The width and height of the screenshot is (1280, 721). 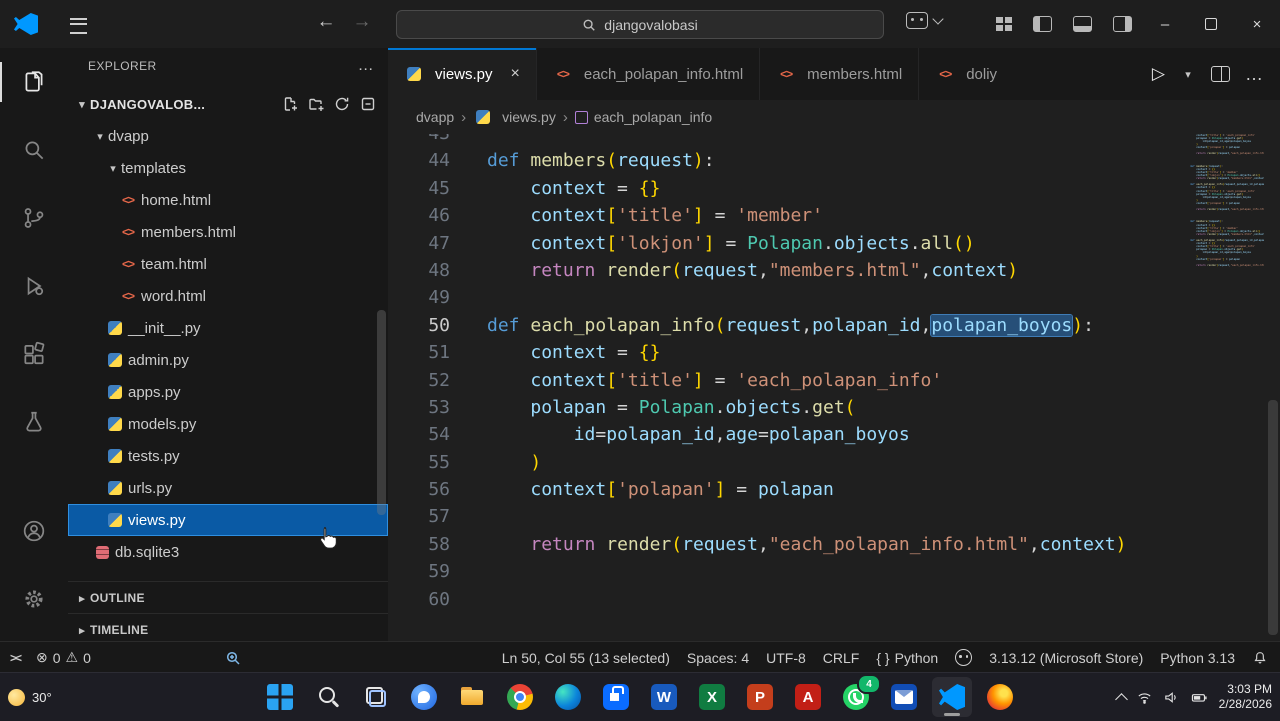 What do you see at coordinates (786, 658) in the screenshot?
I see `encoding: UTF-8` at bounding box center [786, 658].